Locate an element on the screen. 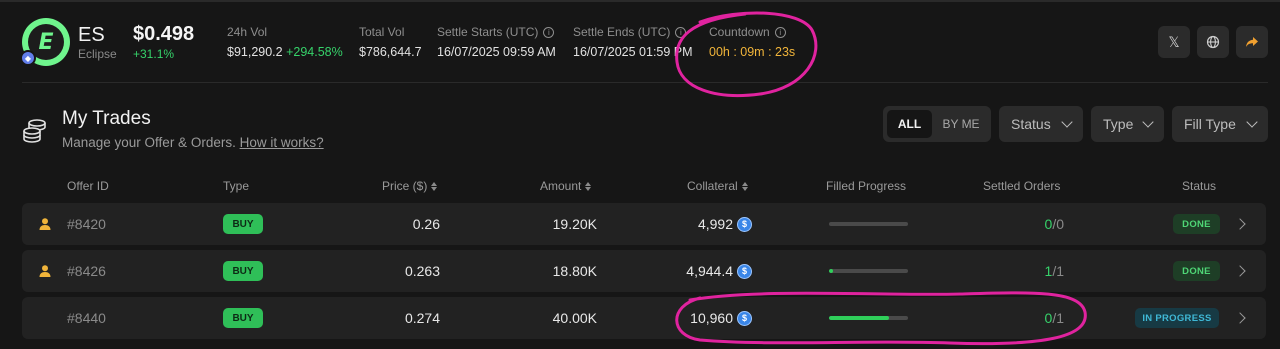 This screenshot has width=1280, height=349. amount-cell: 40.00K is located at coordinates (574, 318).